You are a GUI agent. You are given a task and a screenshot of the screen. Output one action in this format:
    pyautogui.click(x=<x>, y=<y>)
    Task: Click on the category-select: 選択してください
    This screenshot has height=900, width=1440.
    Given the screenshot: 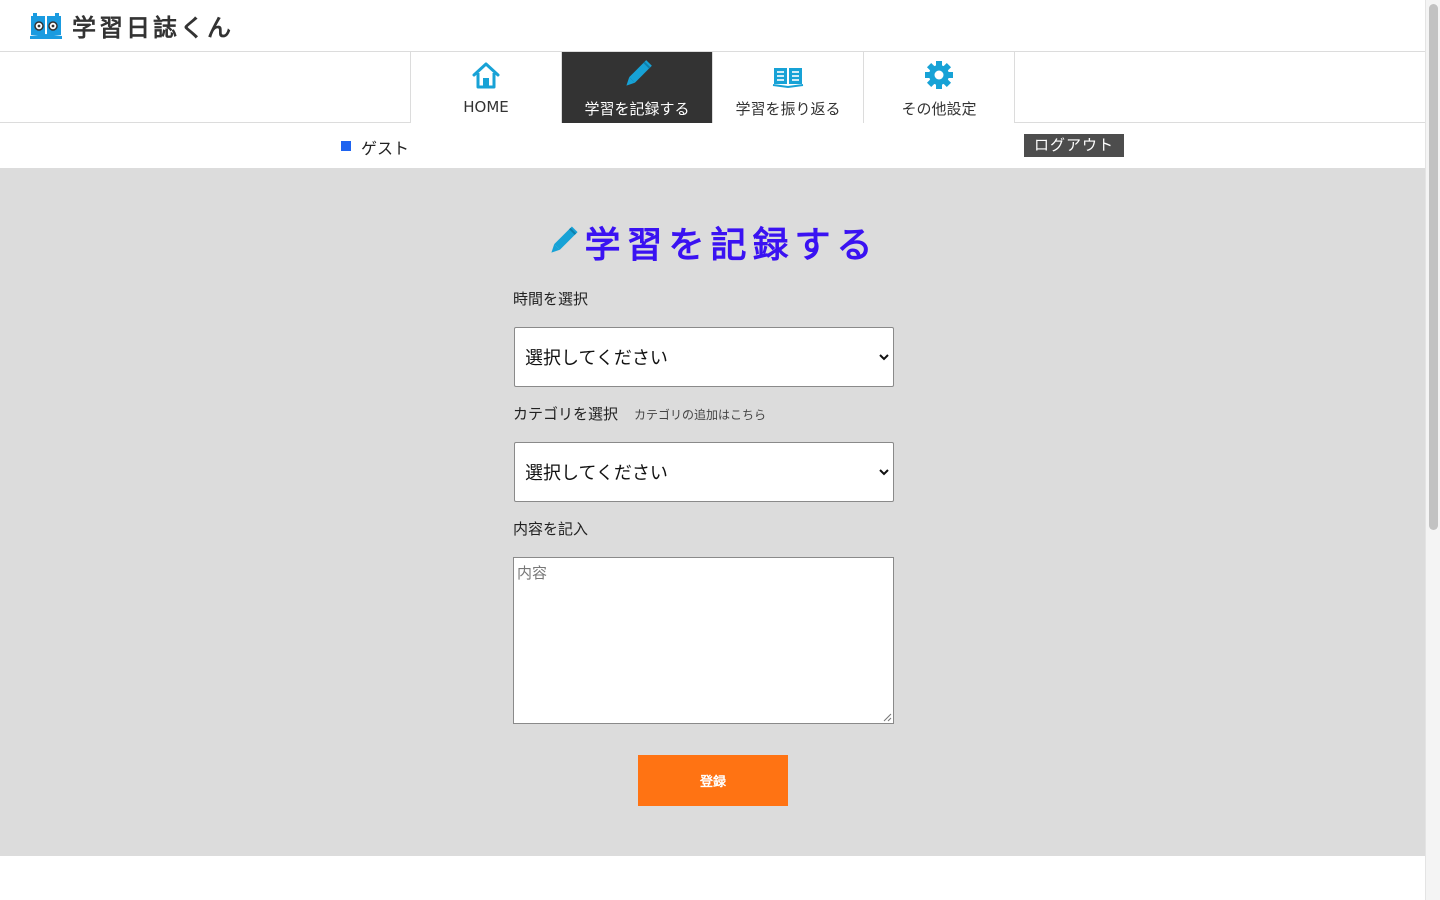 What is the action you would take?
    pyautogui.click(x=704, y=472)
    